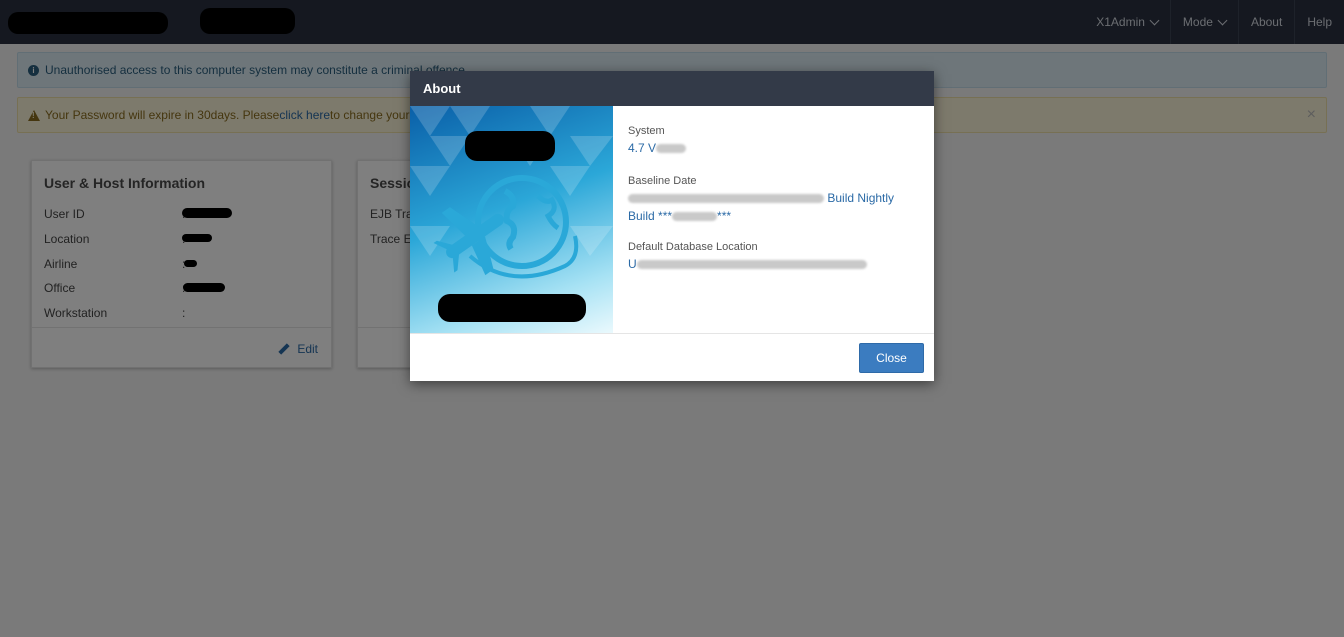 Image resolution: width=1344 pixels, height=637 pixels. Describe the element at coordinates (773, 148) in the screenshot. I see `system-value: 4.7 V` at that location.